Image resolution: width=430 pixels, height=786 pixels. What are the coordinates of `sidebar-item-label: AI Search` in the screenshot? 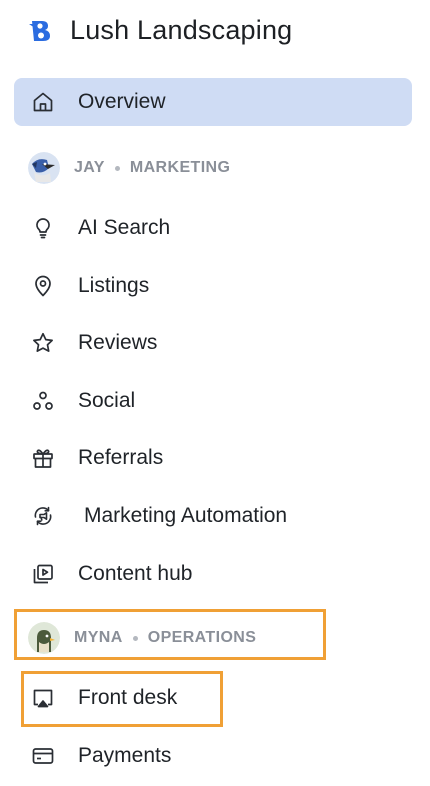 It's located at (124, 227).